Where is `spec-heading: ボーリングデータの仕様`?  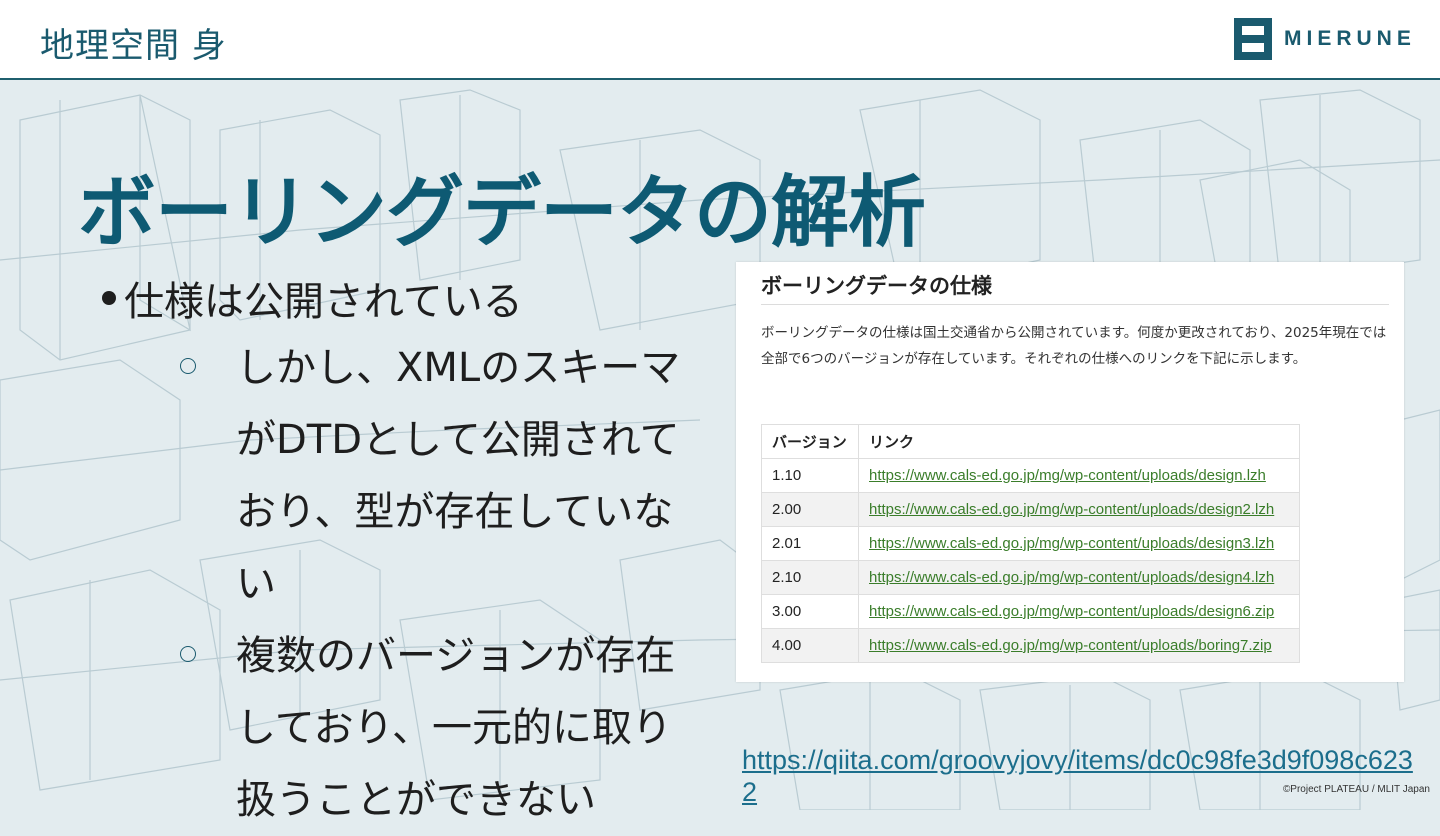 spec-heading: ボーリングデータの仕様 is located at coordinates (876, 286).